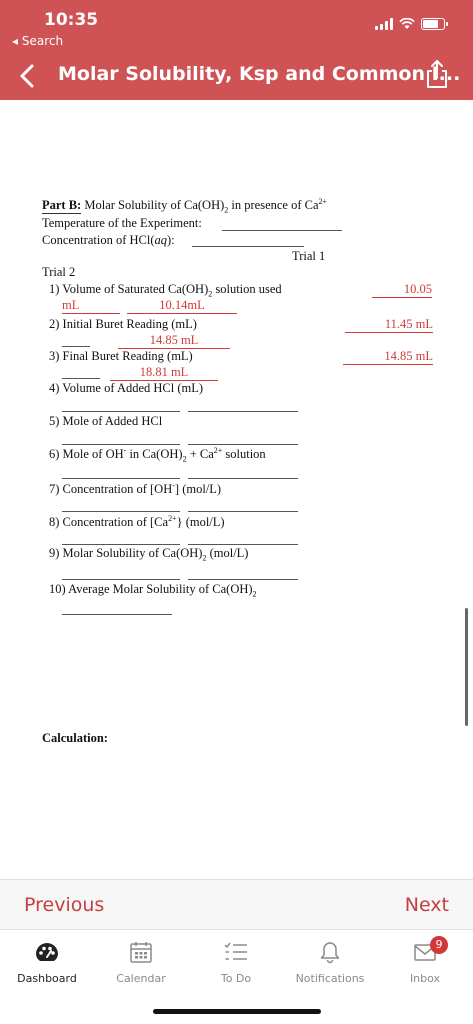 Image resolution: width=473 pixels, height=1024 pixels. What do you see at coordinates (389, 325) in the screenshot?
I see `q2-trial1-value: 11.45 mL` at bounding box center [389, 325].